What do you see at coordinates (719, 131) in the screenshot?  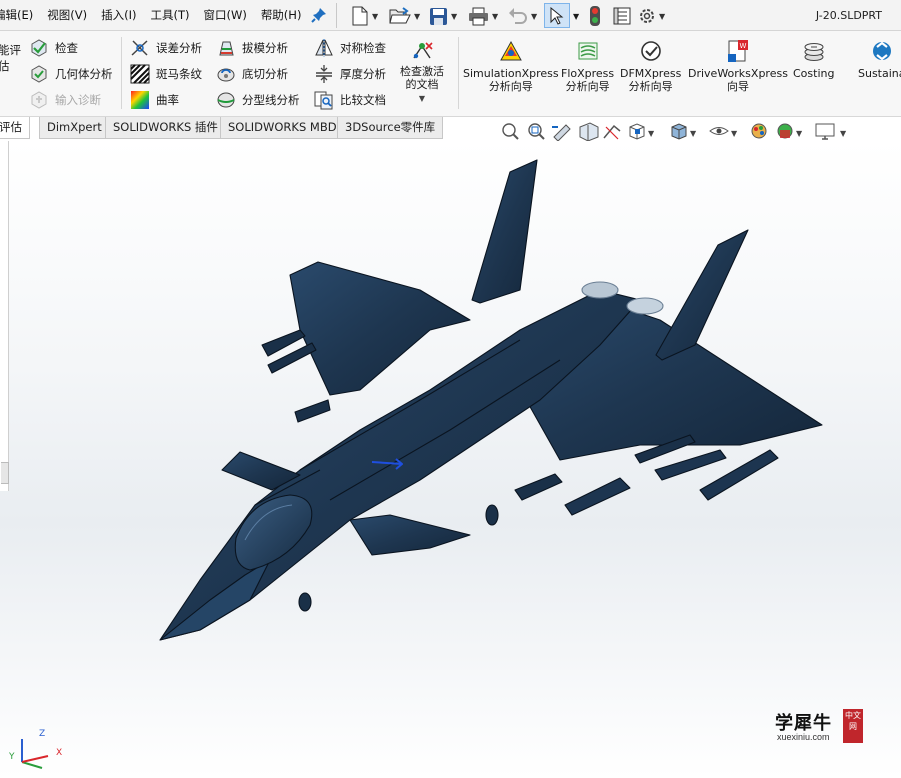 I see `hide-show-items-icon` at bounding box center [719, 131].